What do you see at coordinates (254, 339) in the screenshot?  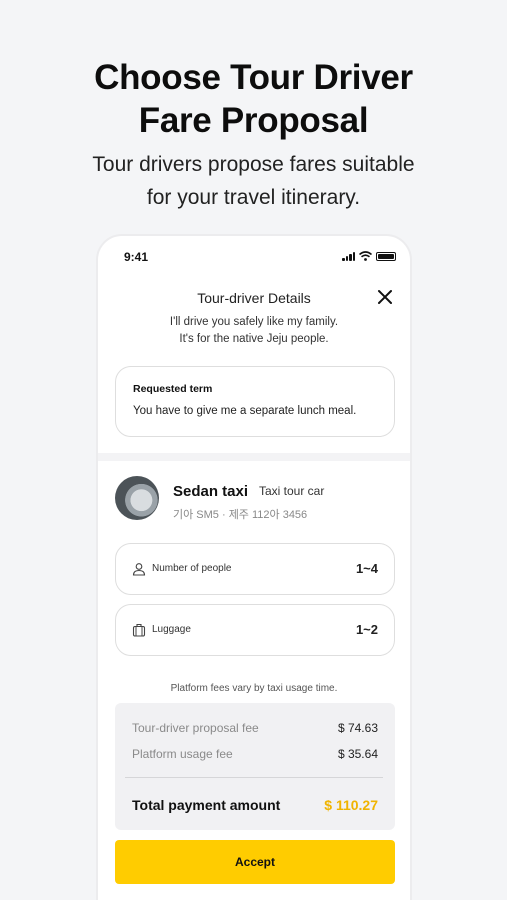 I see `driver-intro-line-2: It's for the native Jeju people.` at bounding box center [254, 339].